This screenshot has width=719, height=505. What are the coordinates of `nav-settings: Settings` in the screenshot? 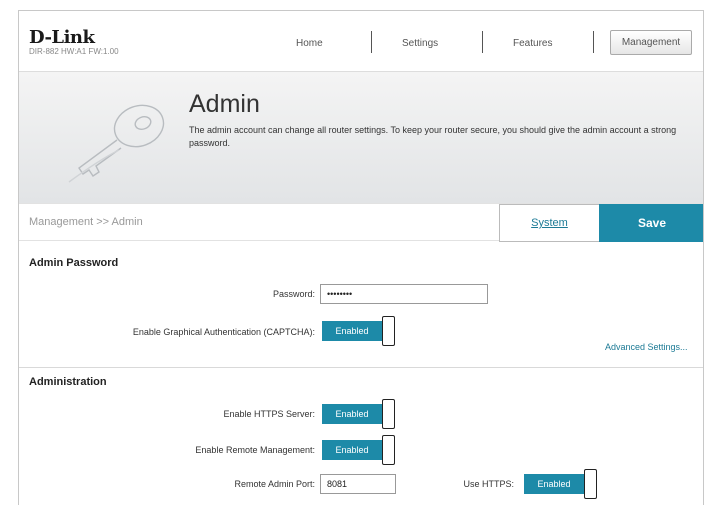 It's located at (420, 44).